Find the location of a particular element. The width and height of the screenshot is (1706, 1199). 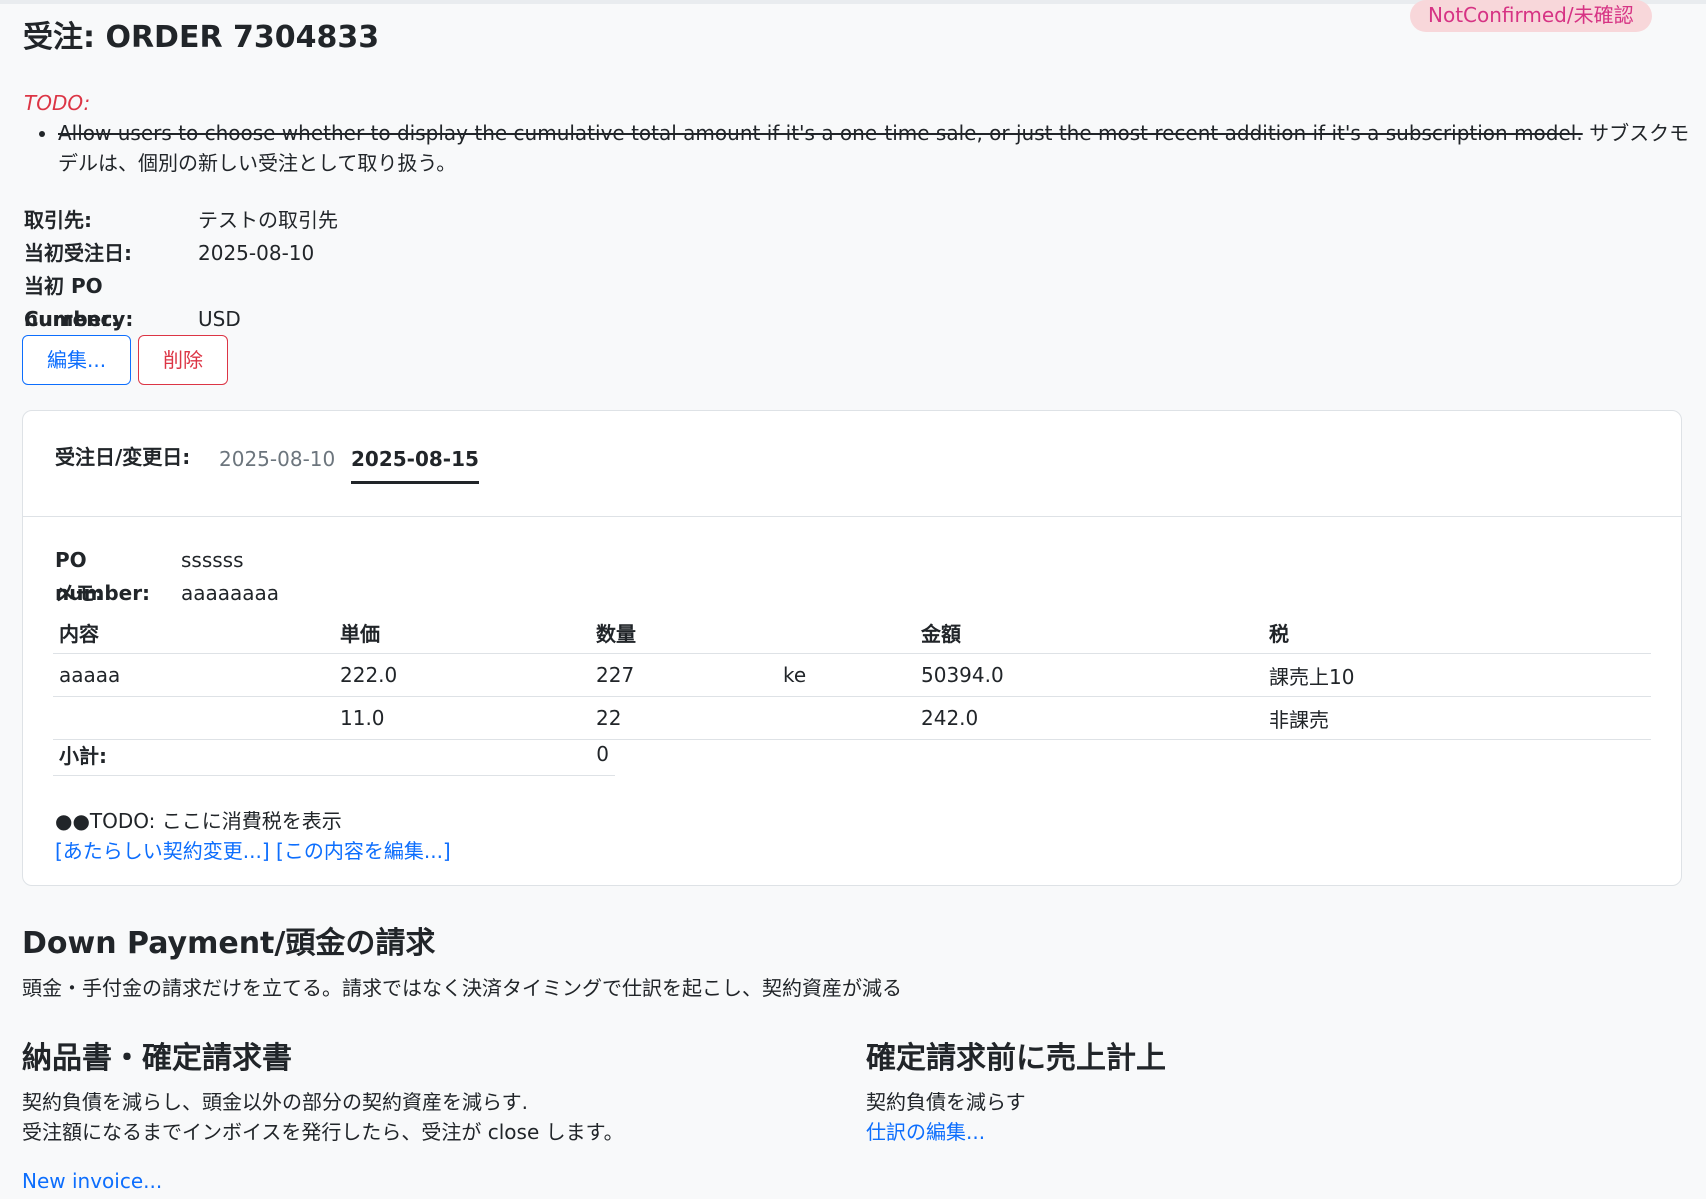

edit-revision-link: [この内容を編集...] is located at coordinates (363, 851).